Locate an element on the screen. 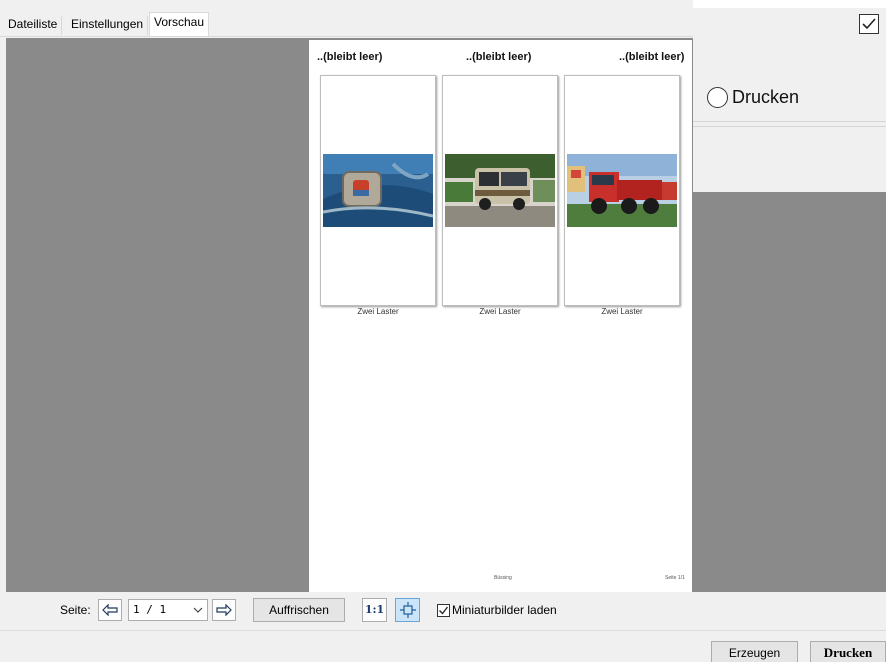 The image size is (886, 662). refresh-button: Auffrischen is located at coordinates (299, 610).